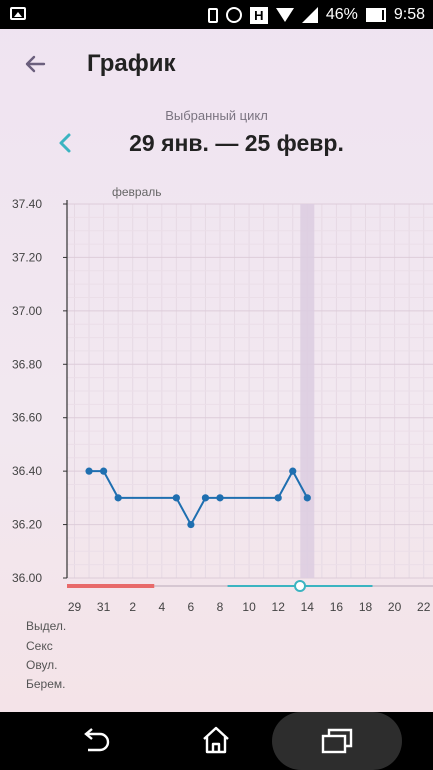  Describe the element at coordinates (249, 607) in the screenshot. I see `x-tick-label: 10` at that location.